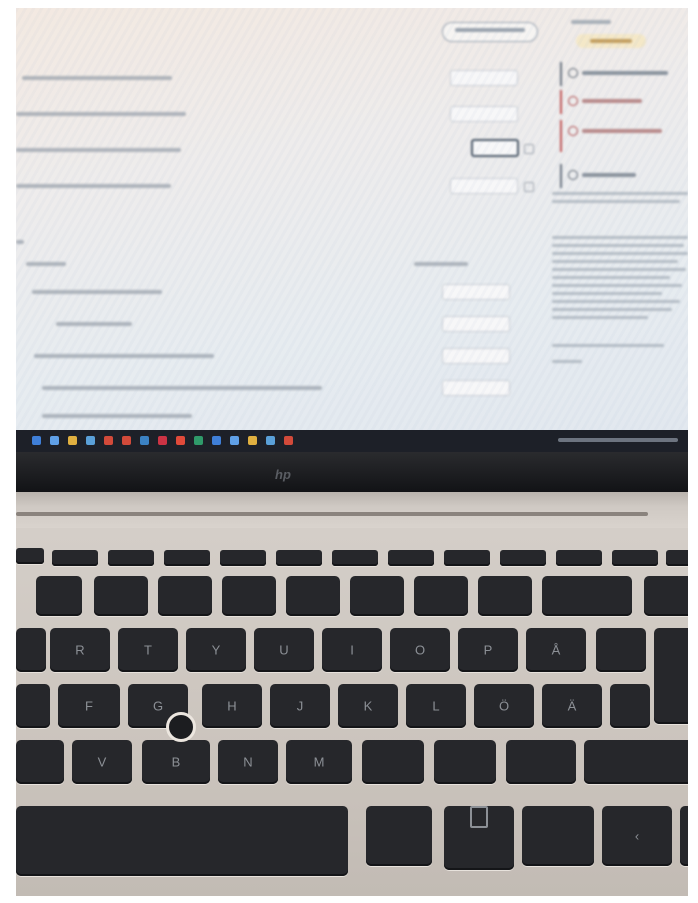 The image size is (698, 903). I want to click on key-p: P, so click(488, 650).